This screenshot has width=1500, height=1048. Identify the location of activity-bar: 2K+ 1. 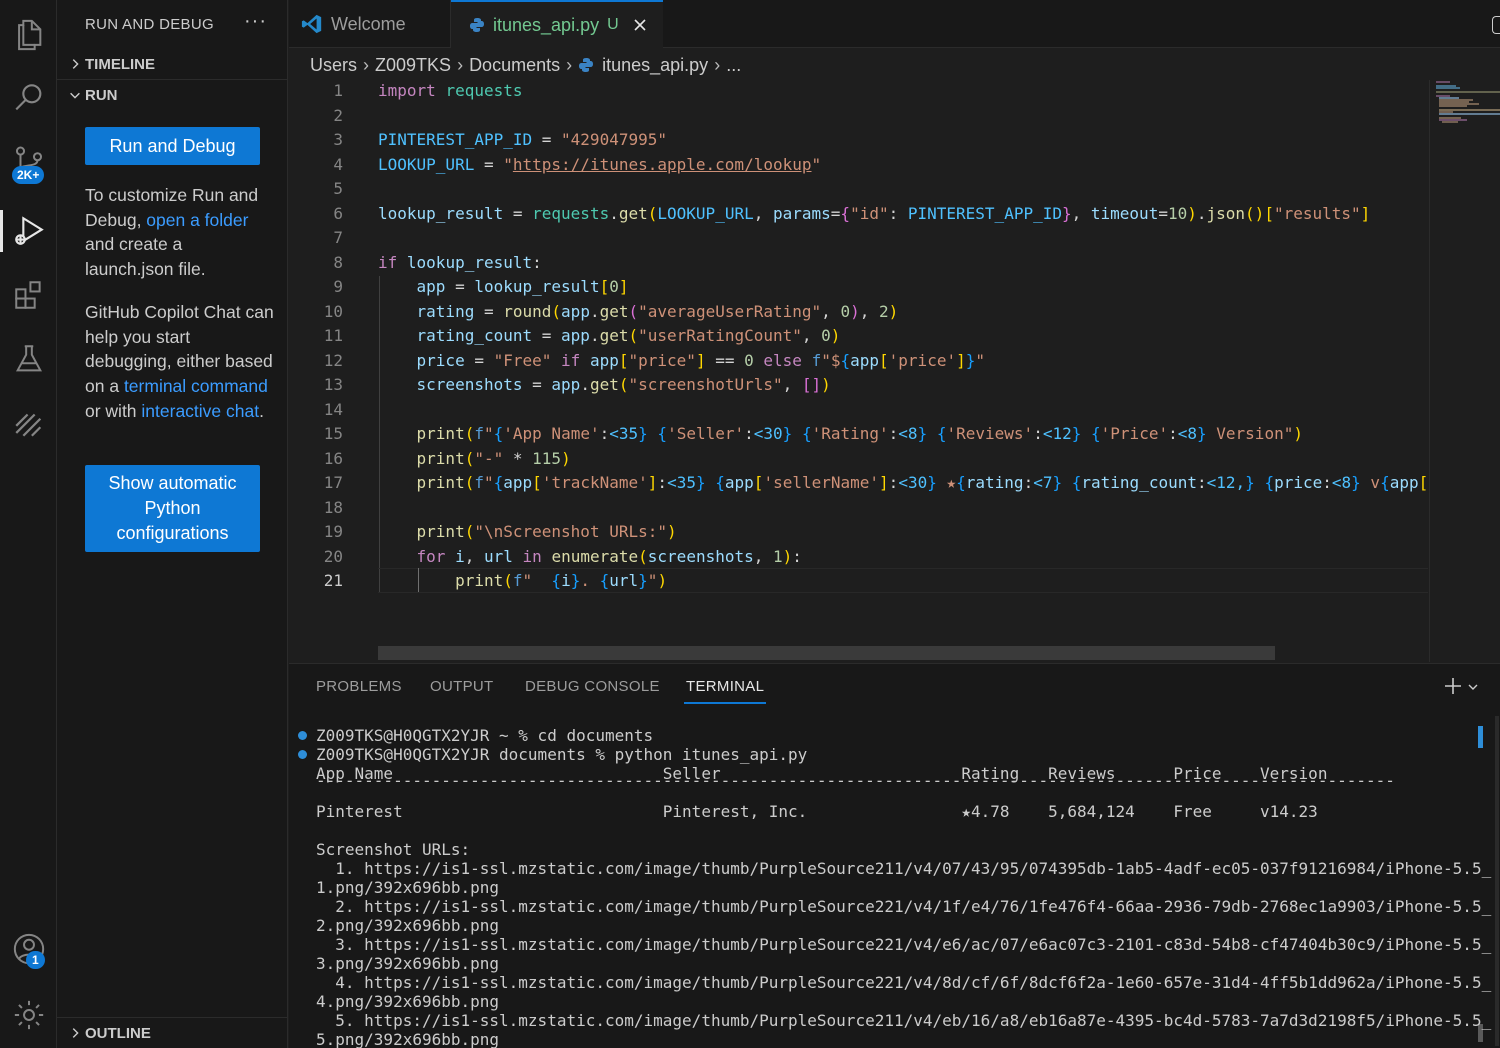
(28, 524).